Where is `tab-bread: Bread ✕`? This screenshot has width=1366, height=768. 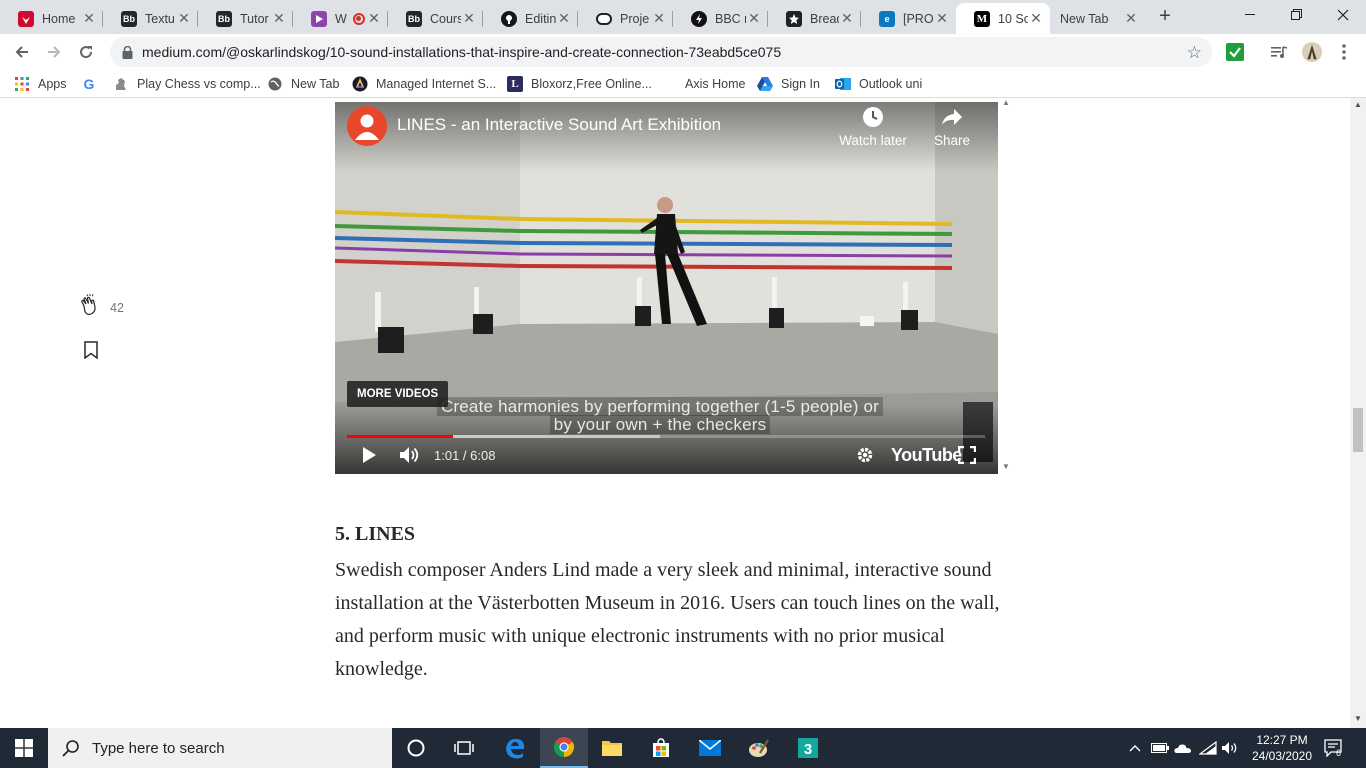 tab-bread: Bread ✕ is located at coordinates (814, 18).